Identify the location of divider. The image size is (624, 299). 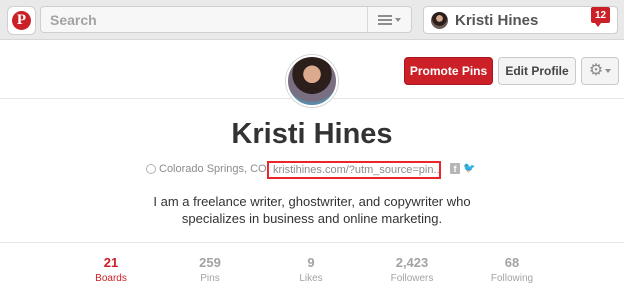
(312, 242).